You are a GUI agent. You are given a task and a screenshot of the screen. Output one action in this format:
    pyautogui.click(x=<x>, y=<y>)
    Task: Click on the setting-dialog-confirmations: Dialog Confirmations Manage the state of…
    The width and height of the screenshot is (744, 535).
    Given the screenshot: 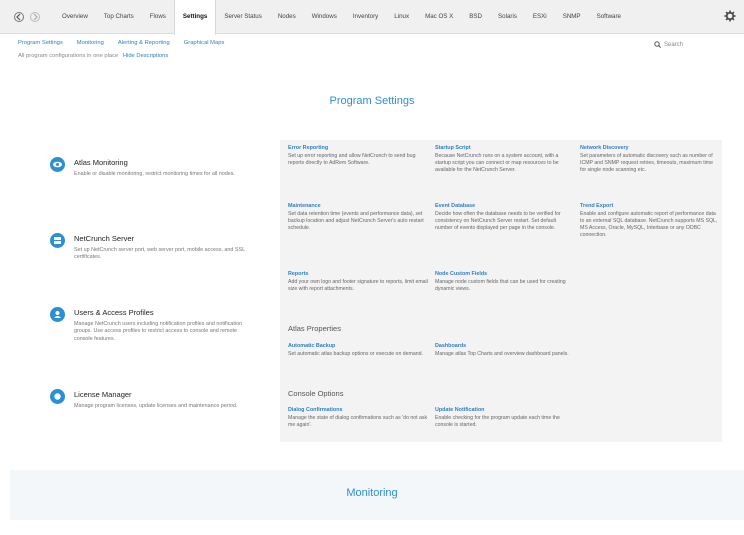 What is the action you would take?
    pyautogui.click(x=358, y=418)
    